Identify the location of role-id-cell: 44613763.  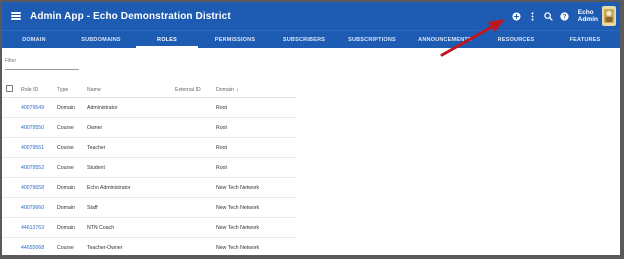
(39, 227).